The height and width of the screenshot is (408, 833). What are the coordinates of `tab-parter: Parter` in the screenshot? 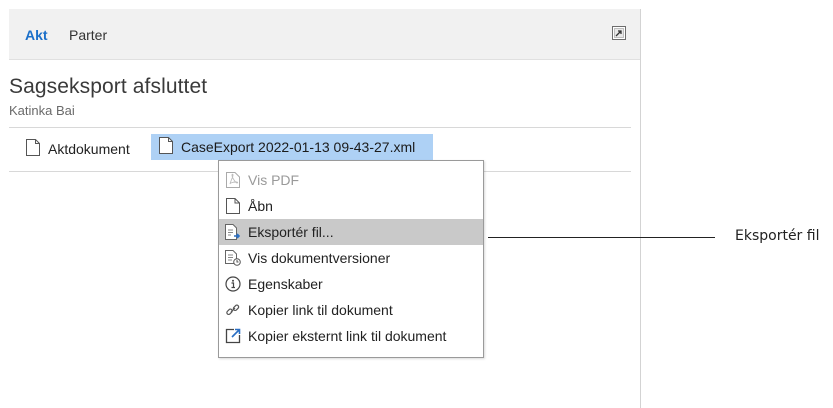 It's located at (88, 35).